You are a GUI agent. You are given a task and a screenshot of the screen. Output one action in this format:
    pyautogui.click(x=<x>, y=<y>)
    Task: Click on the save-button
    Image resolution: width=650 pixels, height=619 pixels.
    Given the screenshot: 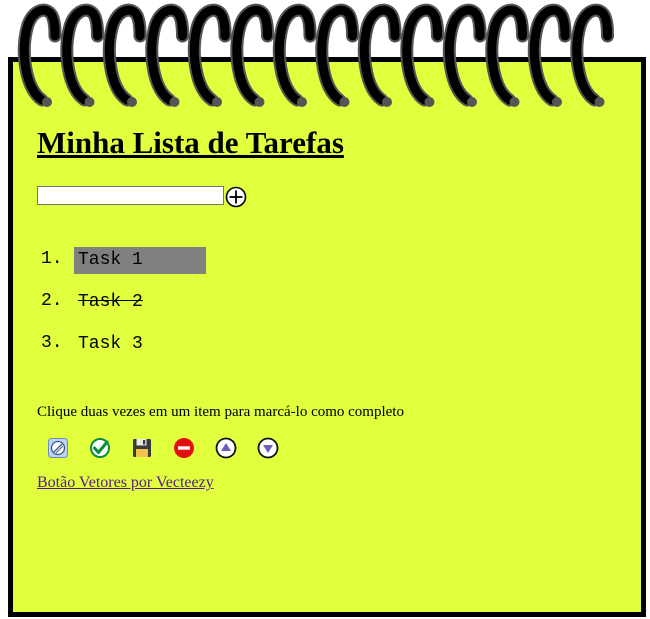 What is the action you would take?
    pyautogui.click(x=142, y=448)
    